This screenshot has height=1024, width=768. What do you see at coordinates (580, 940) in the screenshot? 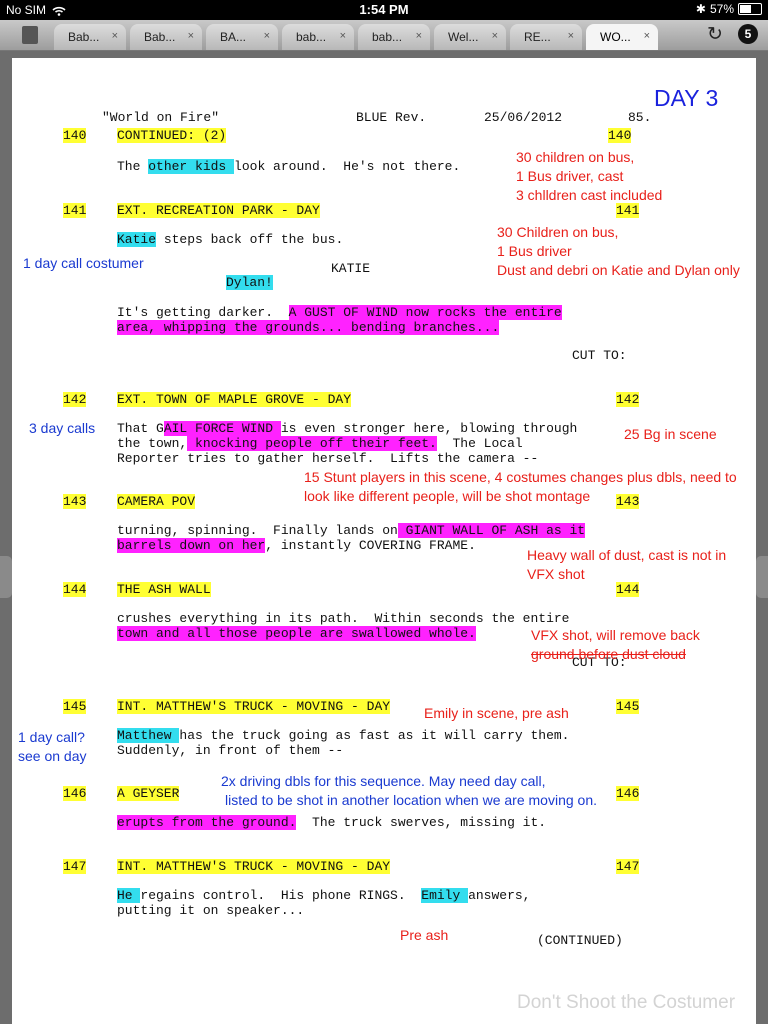
I see `continued-marker: (CONTINUED)` at bounding box center [580, 940].